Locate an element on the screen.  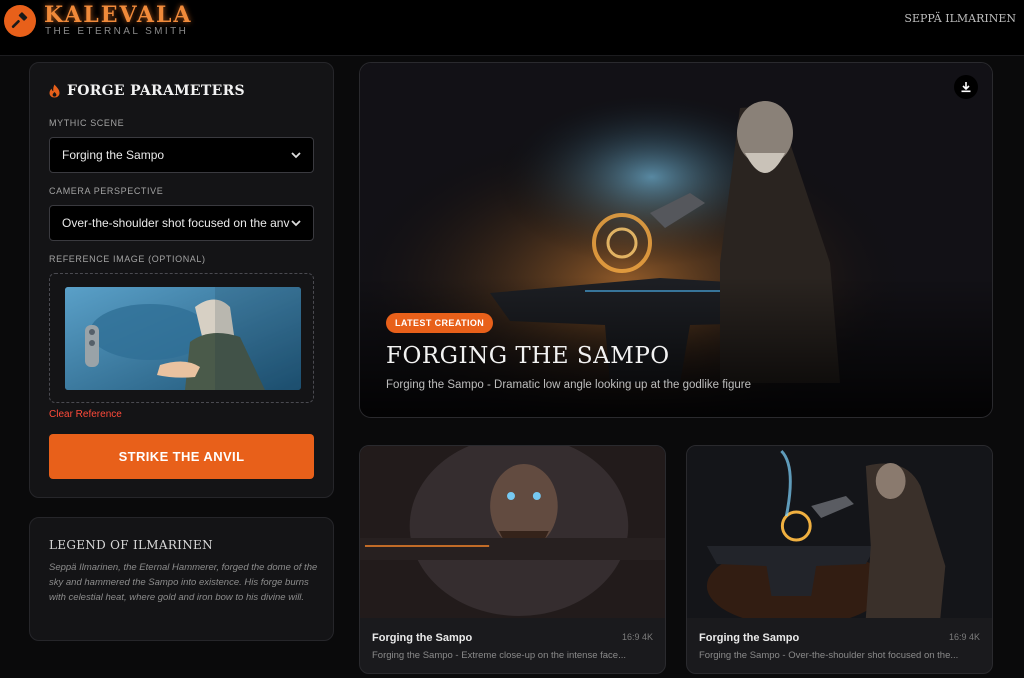
reference-image-dropzone is located at coordinates (181, 338).